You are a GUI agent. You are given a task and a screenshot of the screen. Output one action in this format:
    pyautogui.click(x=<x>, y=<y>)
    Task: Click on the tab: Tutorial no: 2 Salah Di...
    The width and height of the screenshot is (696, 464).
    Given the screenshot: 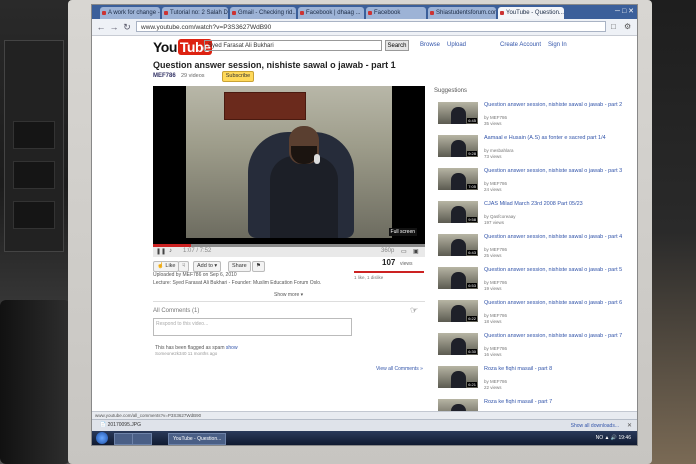 What is the action you would take?
    pyautogui.click(x=195, y=13)
    